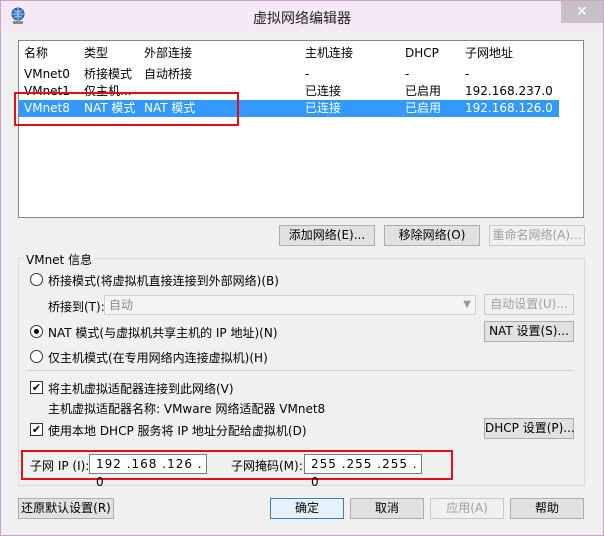  Describe the element at coordinates (187, 409) in the screenshot. I see `adapter-name-text: 主机虚拟适配器名称: VMware 网络适配器 VMnet8` at that location.